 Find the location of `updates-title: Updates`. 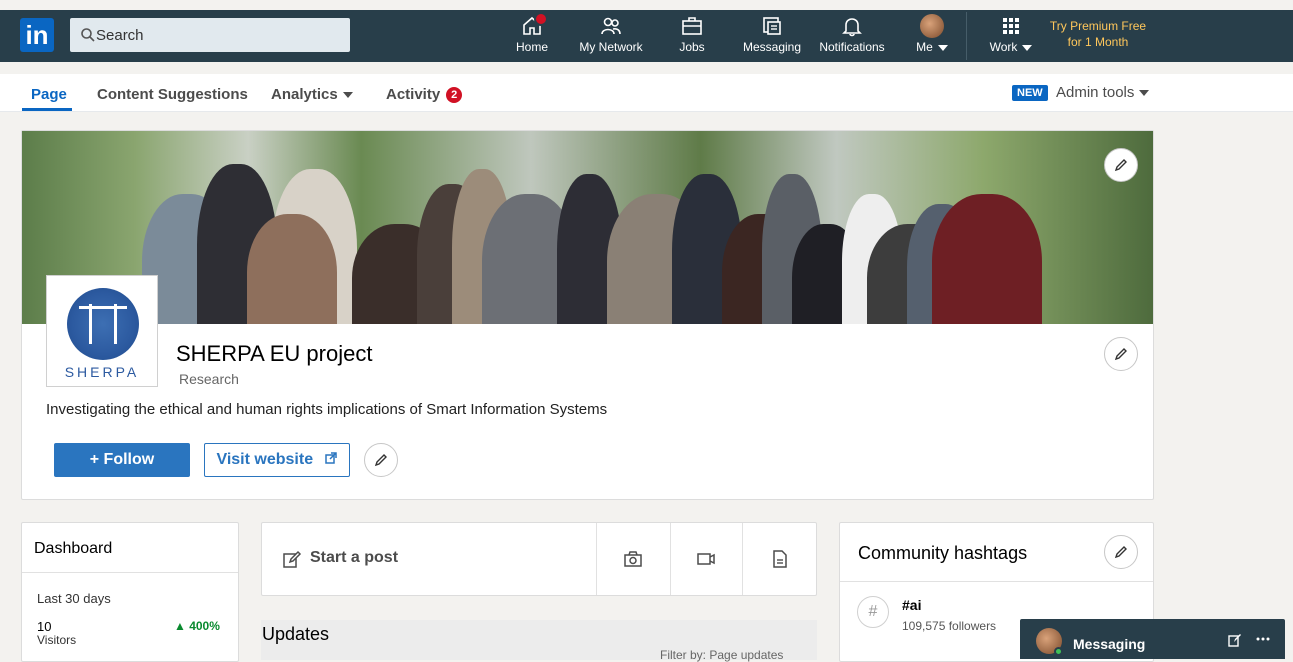

updates-title: Updates is located at coordinates (296, 634).